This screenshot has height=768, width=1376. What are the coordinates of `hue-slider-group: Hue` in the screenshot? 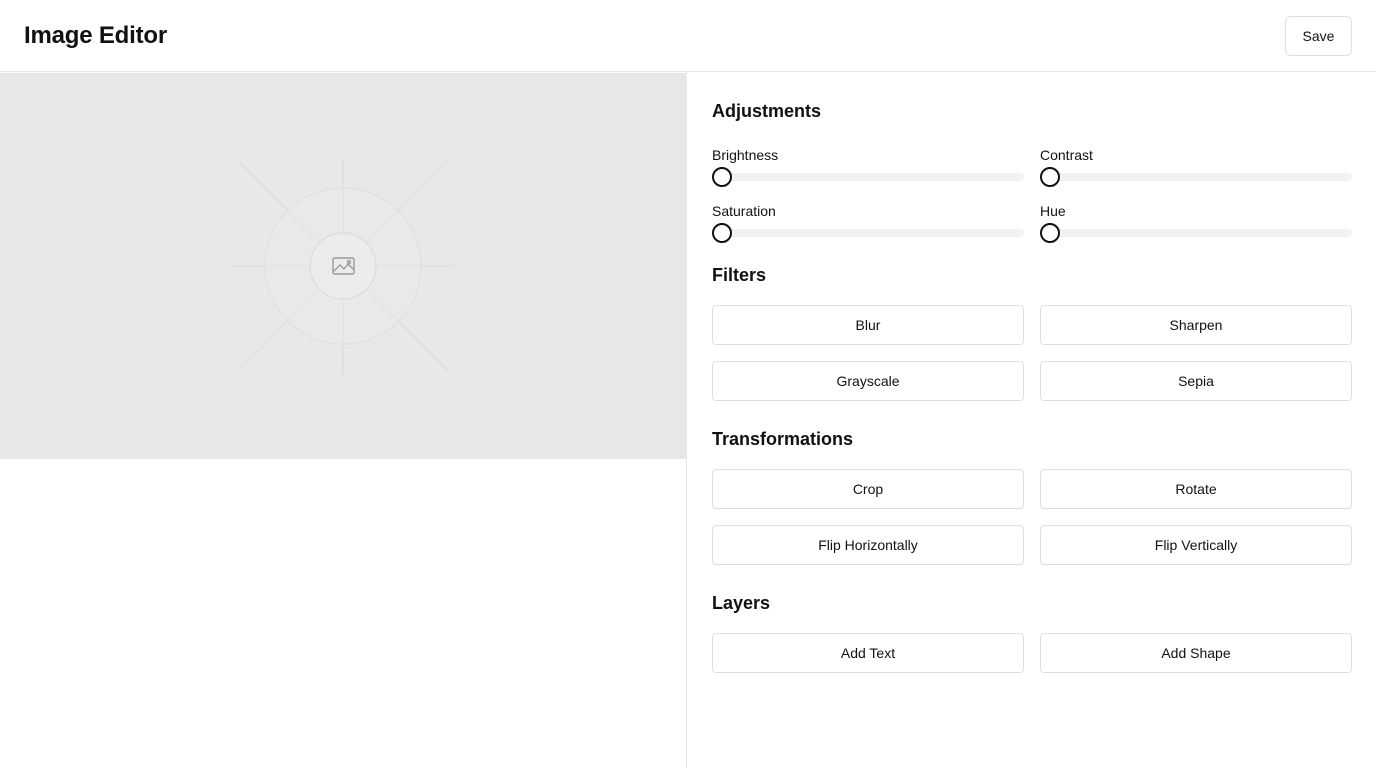 It's located at (1196, 223).